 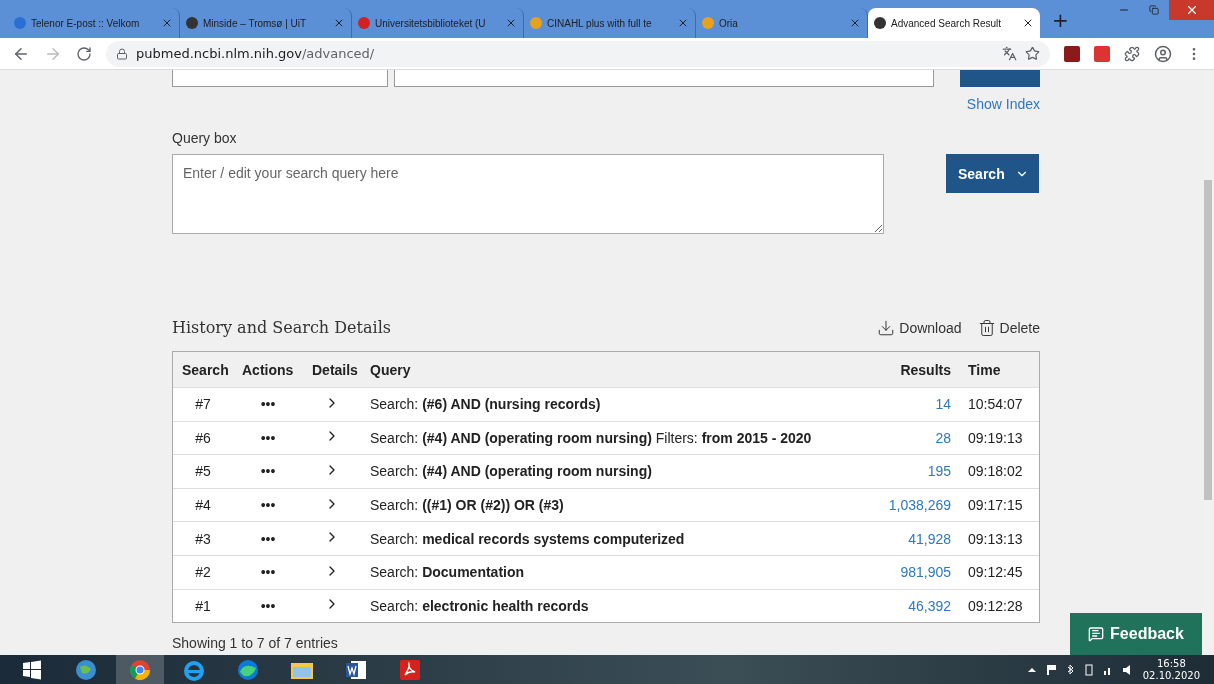 What do you see at coordinates (995, 572) in the screenshot?
I see `table-cell-text: 09:12:45` at bounding box center [995, 572].